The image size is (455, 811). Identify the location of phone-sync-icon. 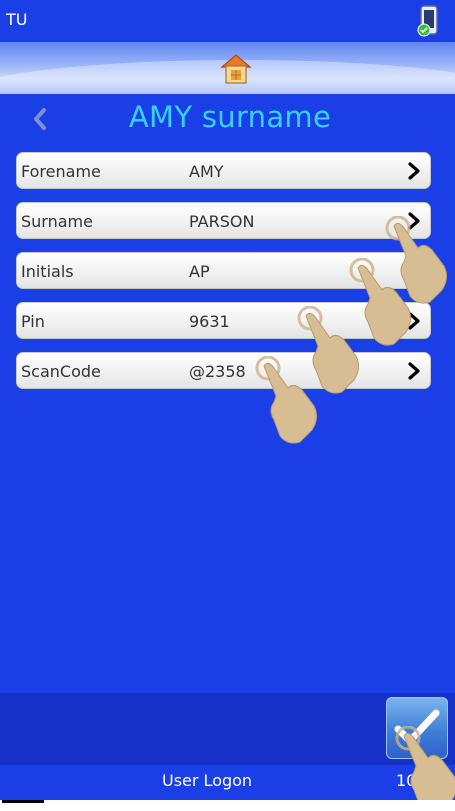
(427, 21).